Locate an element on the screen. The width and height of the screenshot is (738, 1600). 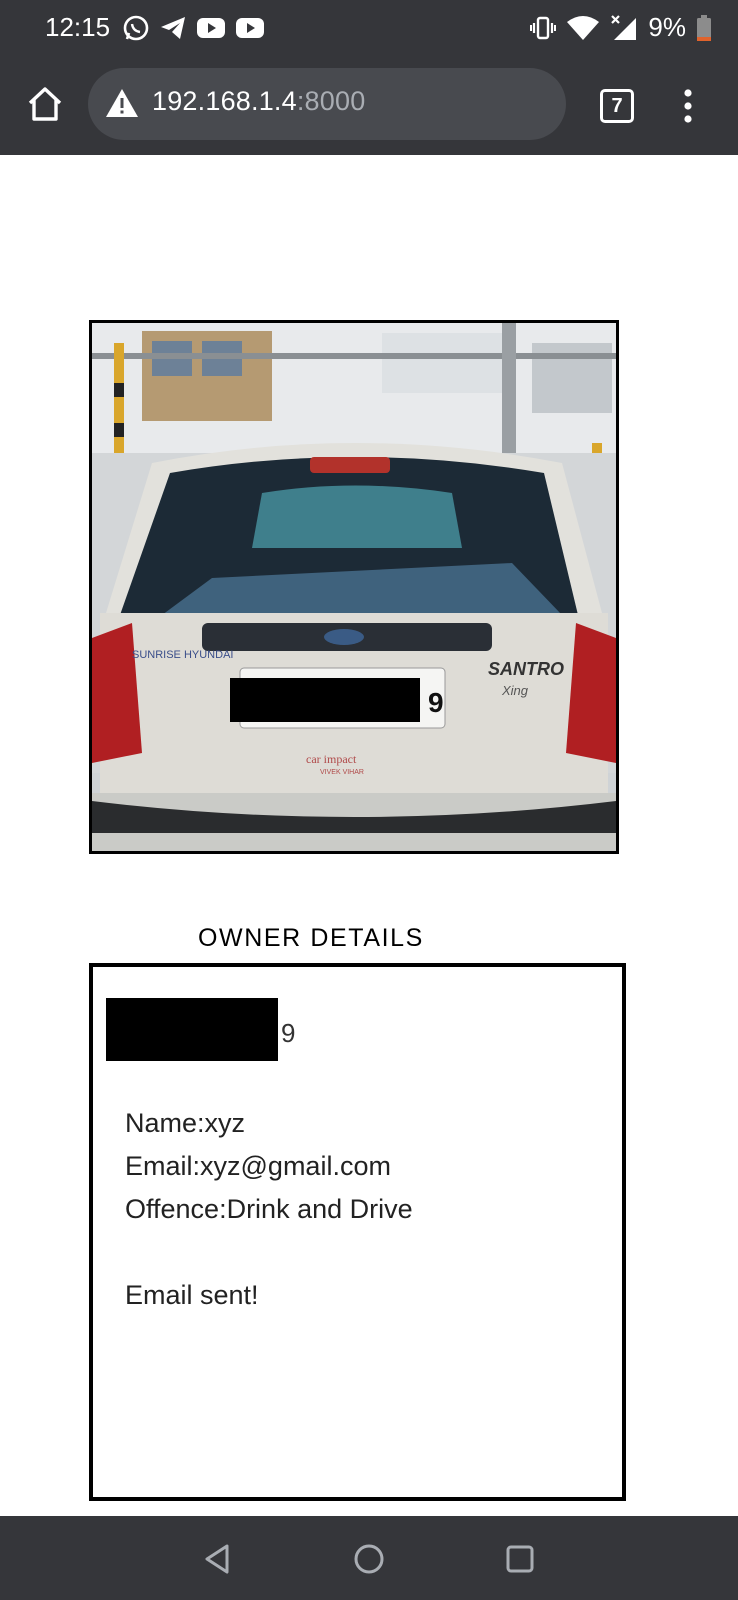
status-time: 12:15 is located at coordinates (78, 27).